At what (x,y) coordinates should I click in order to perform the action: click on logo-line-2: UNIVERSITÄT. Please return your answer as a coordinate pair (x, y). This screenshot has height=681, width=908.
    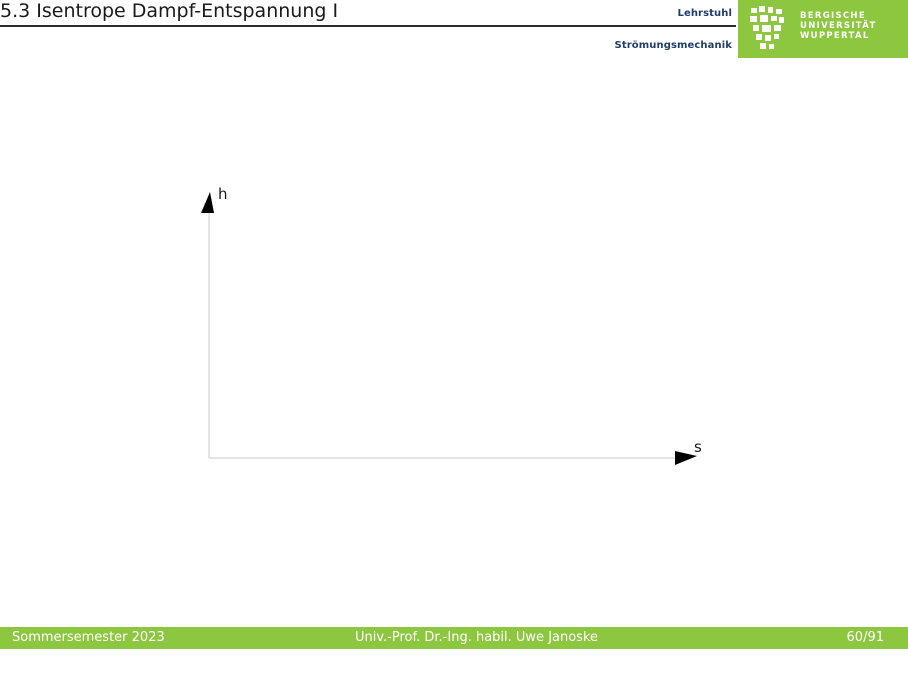
    Looking at the image, I should click on (838, 26).